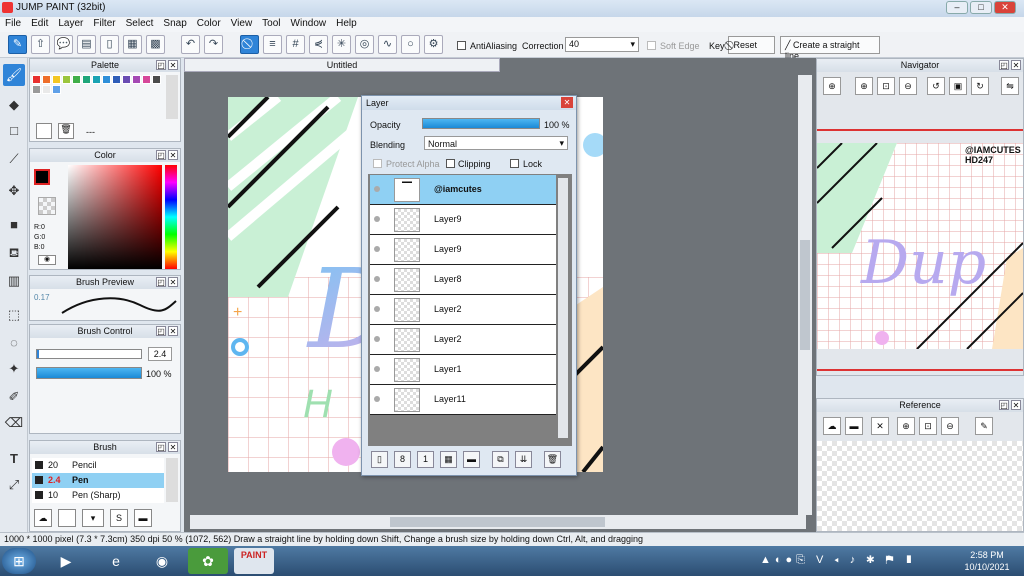  Describe the element at coordinates (213, 44) in the screenshot. I see `redo-icon: ↷` at that location.